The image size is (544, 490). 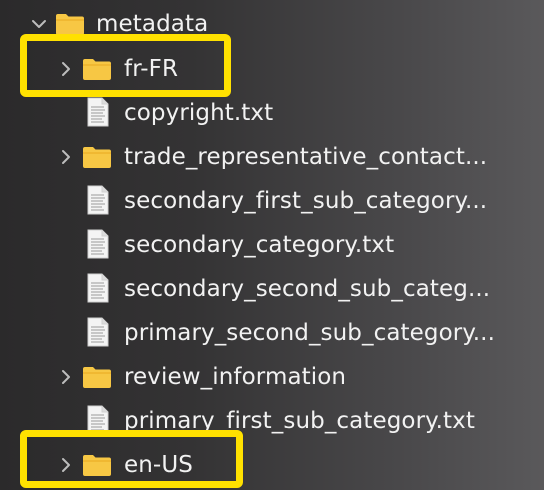 What do you see at coordinates (272, 24) in the screenshot?
I see `tree-row-metadata: metadata` at bounding box center [272, 24].